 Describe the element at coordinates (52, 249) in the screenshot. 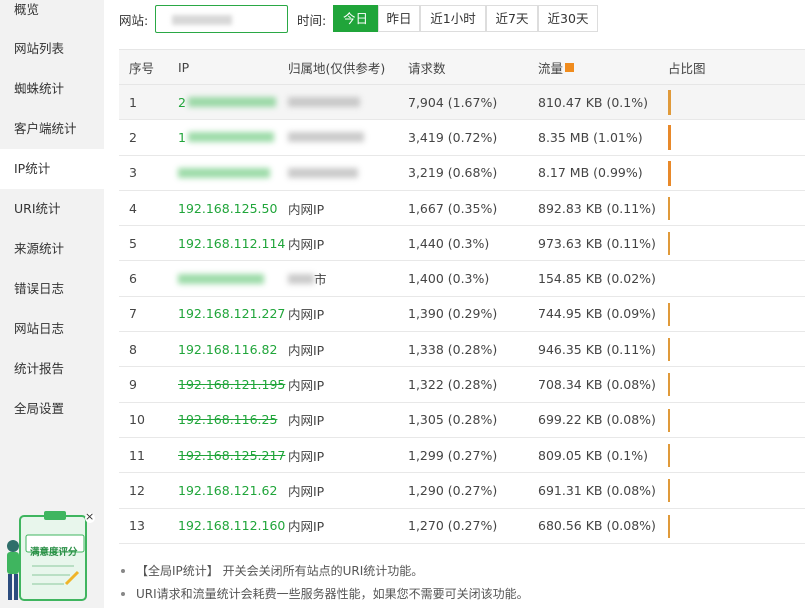

I see `sidebar-item-referer-stats: 来源统计` at that location.